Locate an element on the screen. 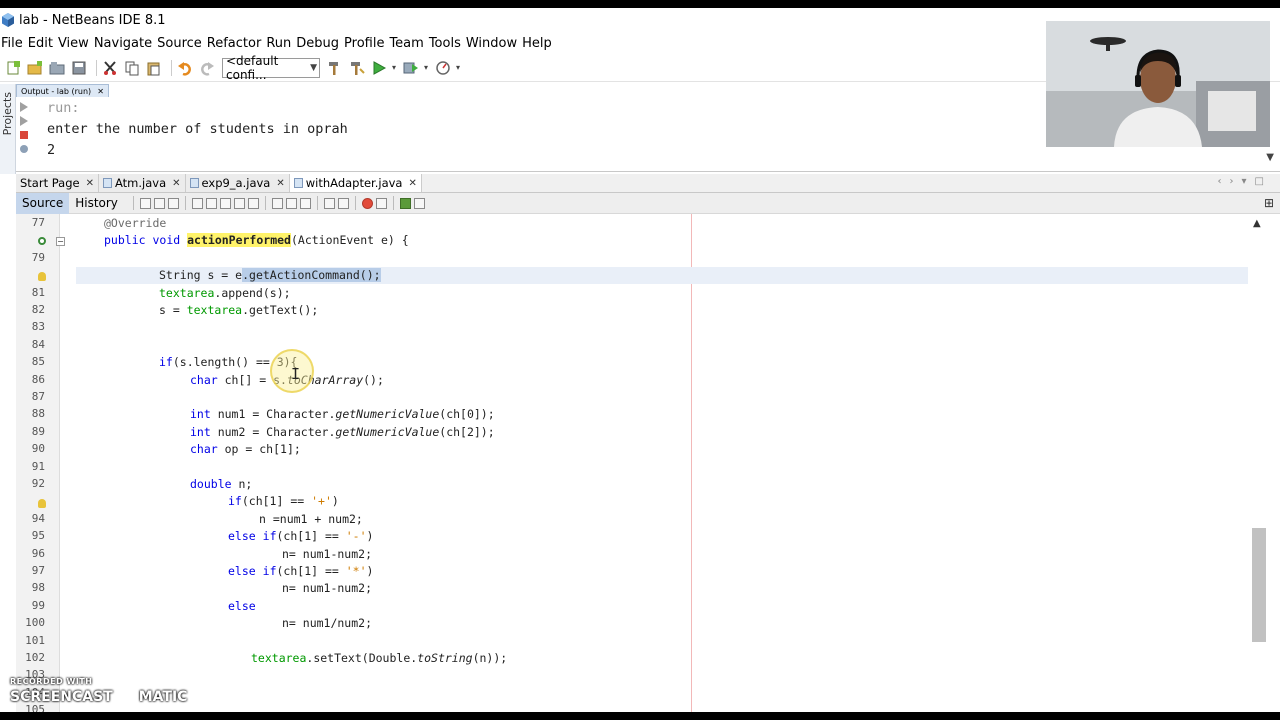 The height and width of the screenshot is (720, 1280). menu-help: Help is located at coordinates (538, 43).